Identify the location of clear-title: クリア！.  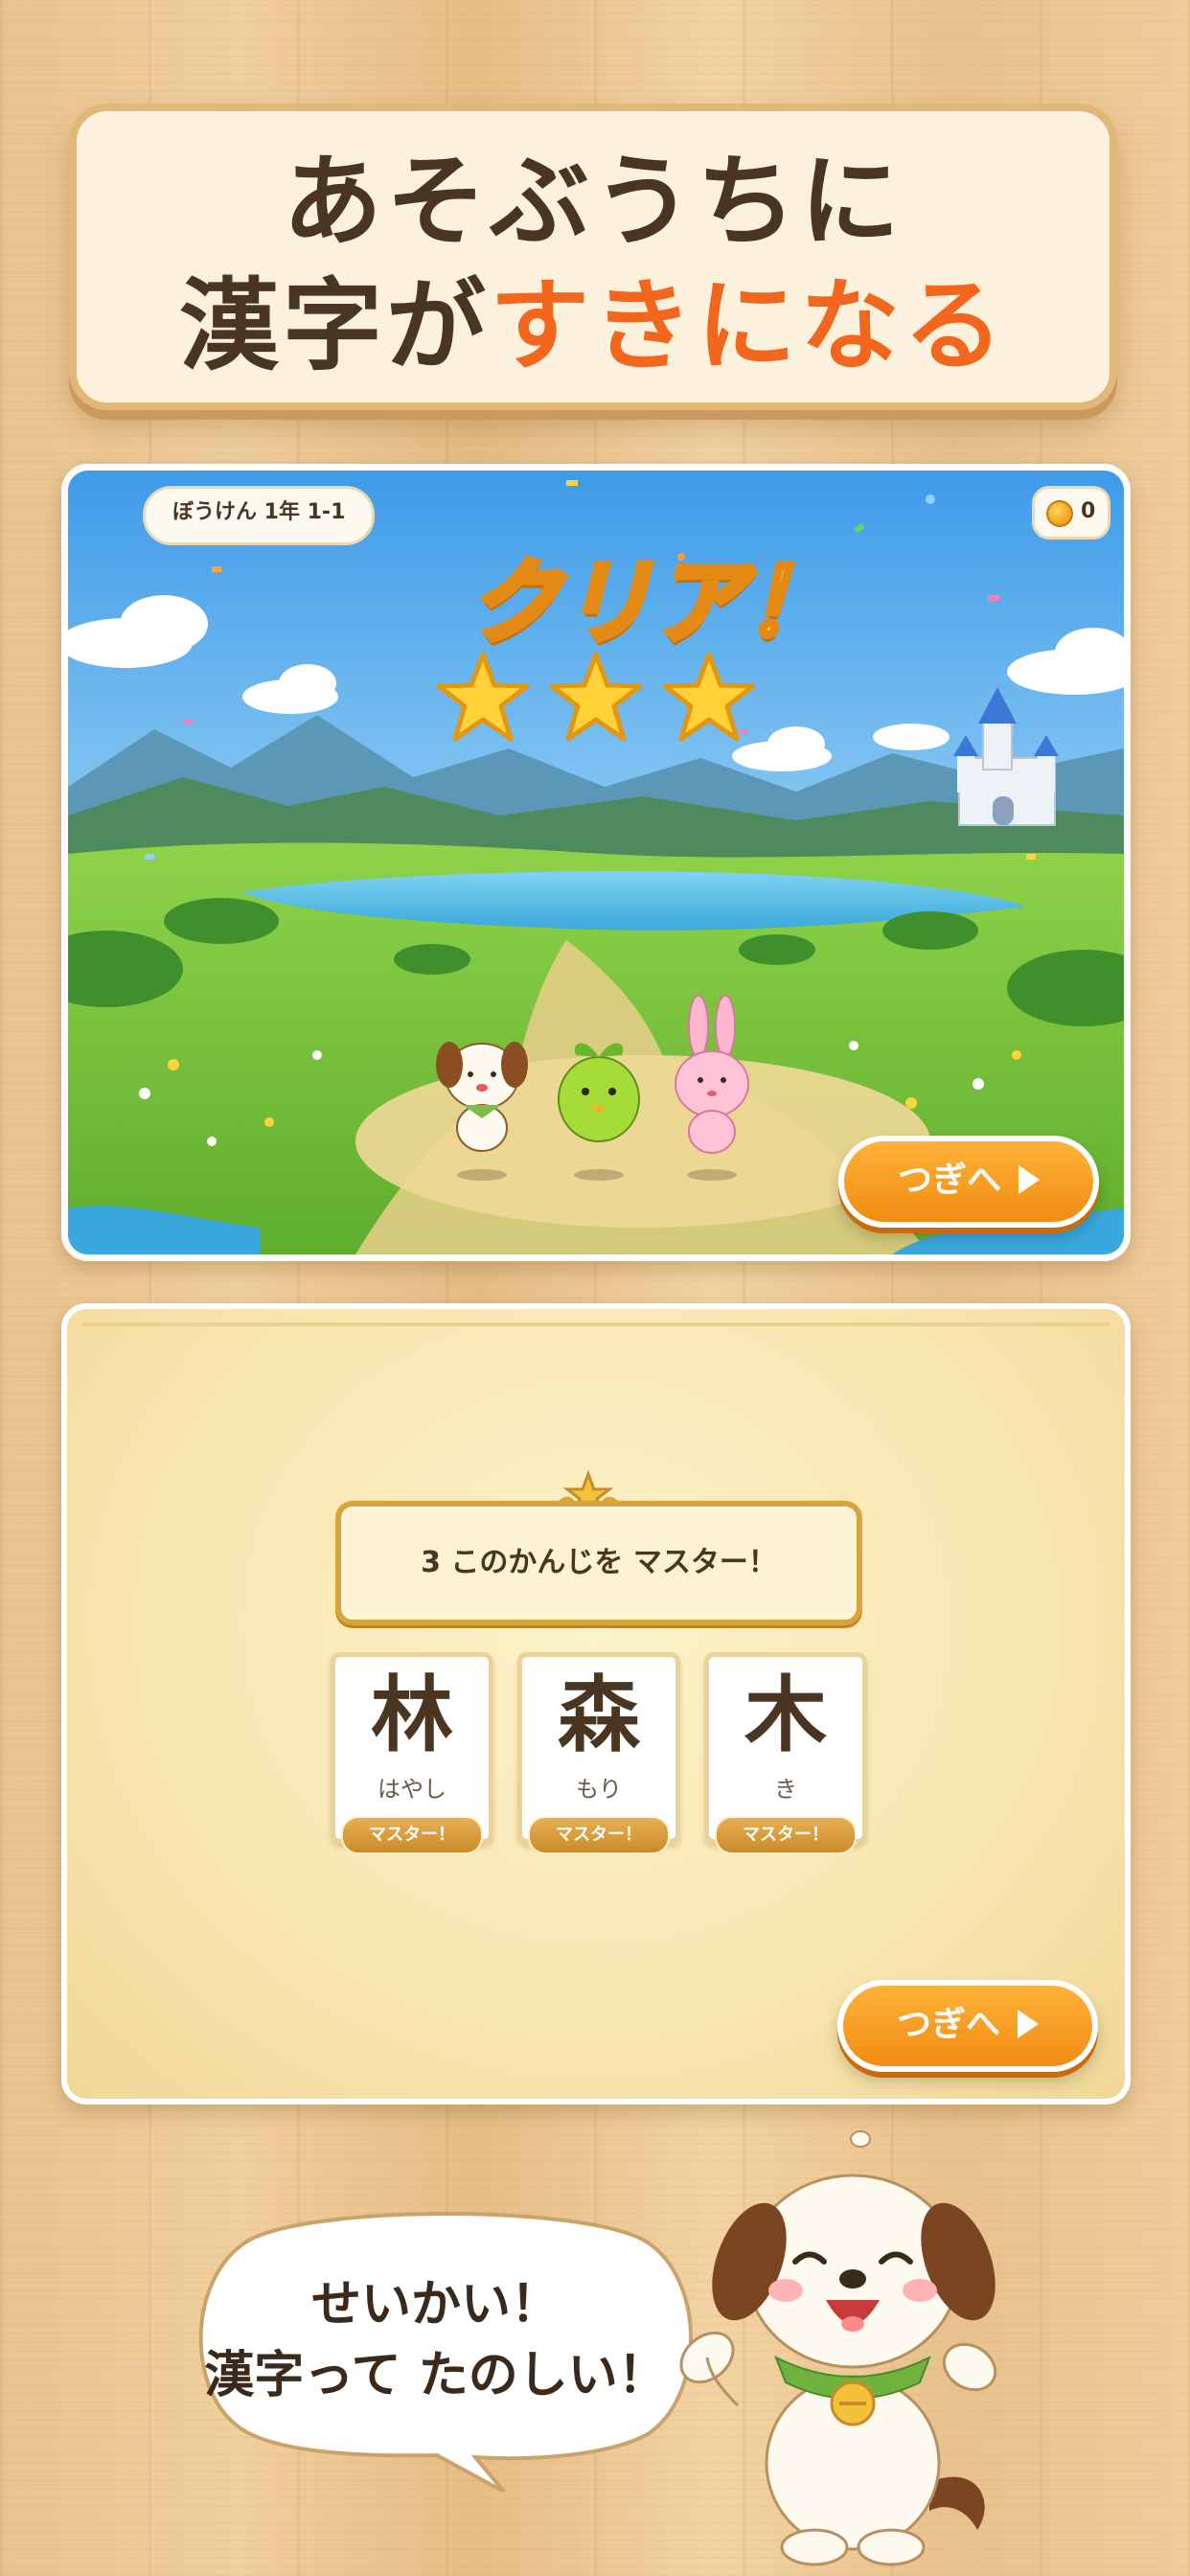
(653, 602).